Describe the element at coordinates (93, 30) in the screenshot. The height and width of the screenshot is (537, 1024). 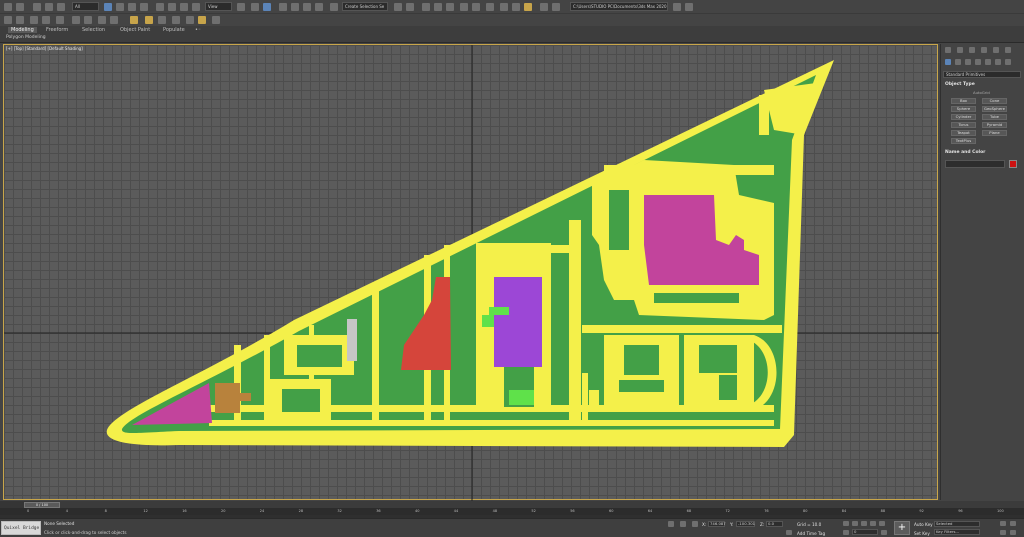
I see `tab-selection: Selection` at that location.